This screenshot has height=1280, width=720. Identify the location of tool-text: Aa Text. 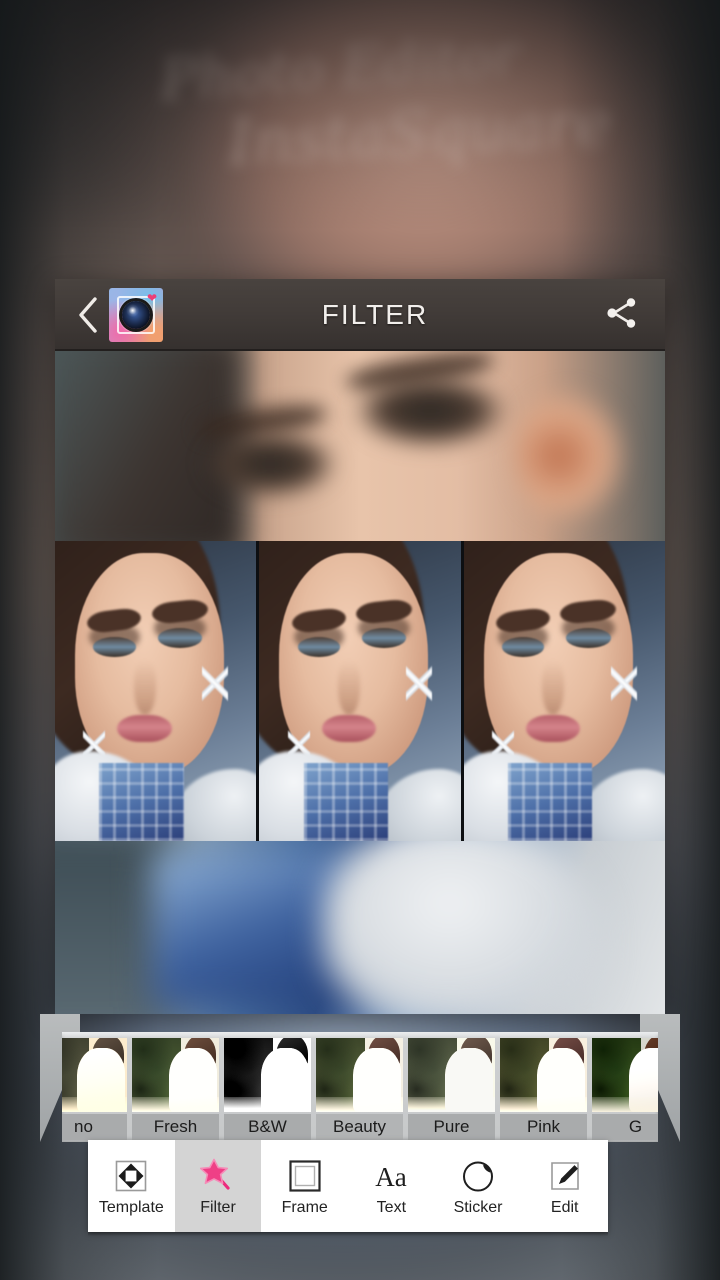
(391, 1186).